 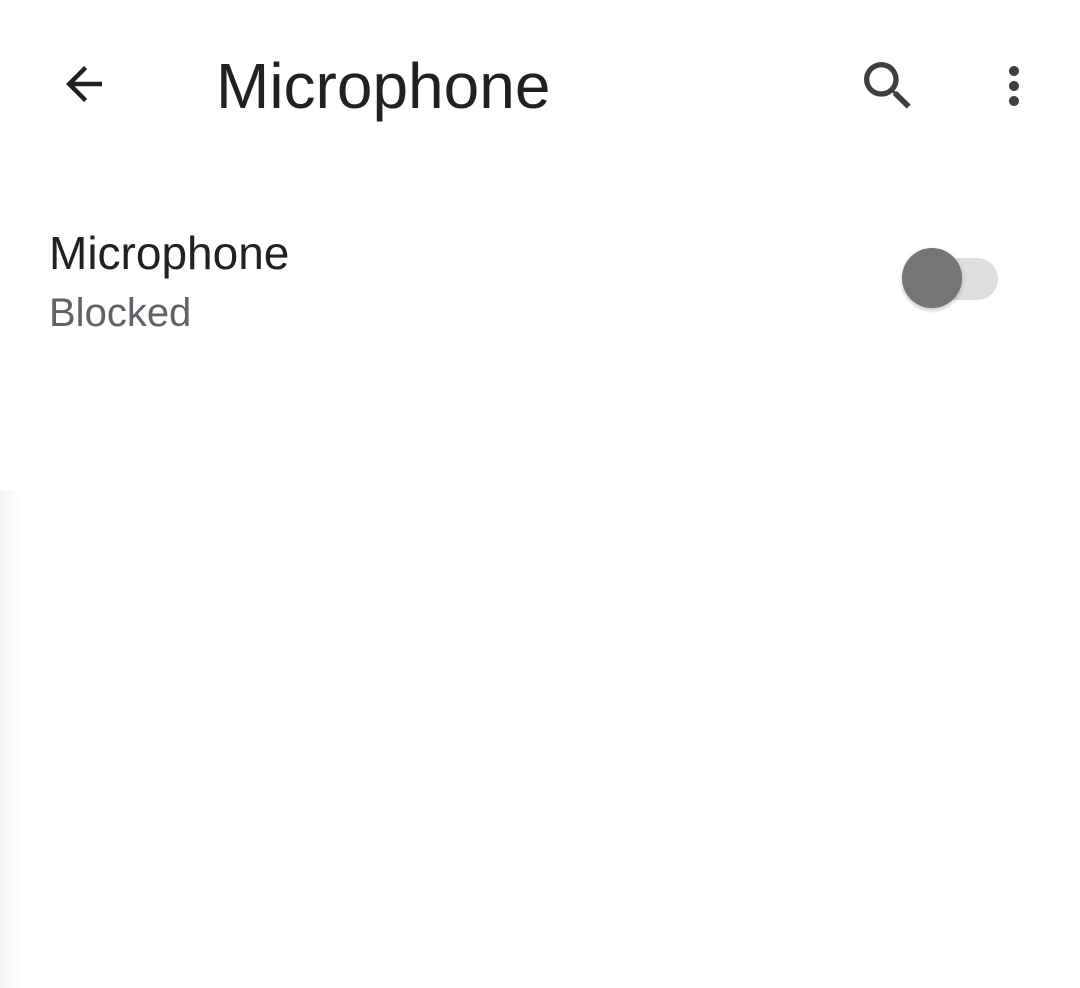 I want to click on search-icon, so click(x=887, y=85).